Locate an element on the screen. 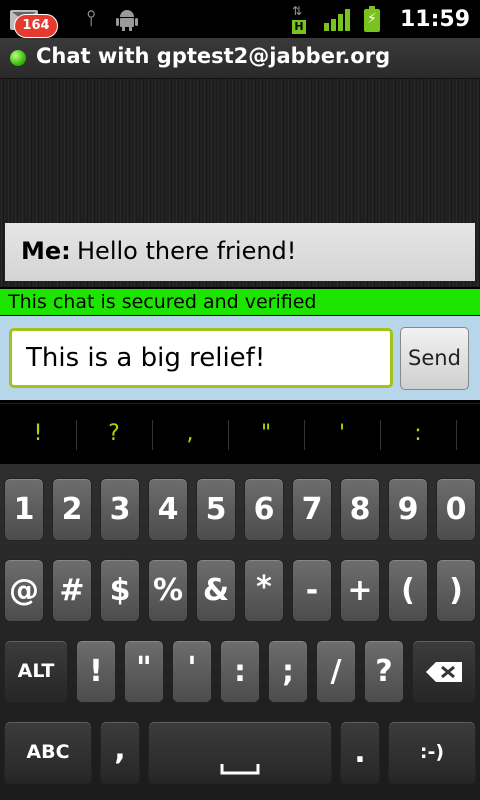 This screenshot has width=480, height=800. key-percent: % is located at coordinates (168, 590).